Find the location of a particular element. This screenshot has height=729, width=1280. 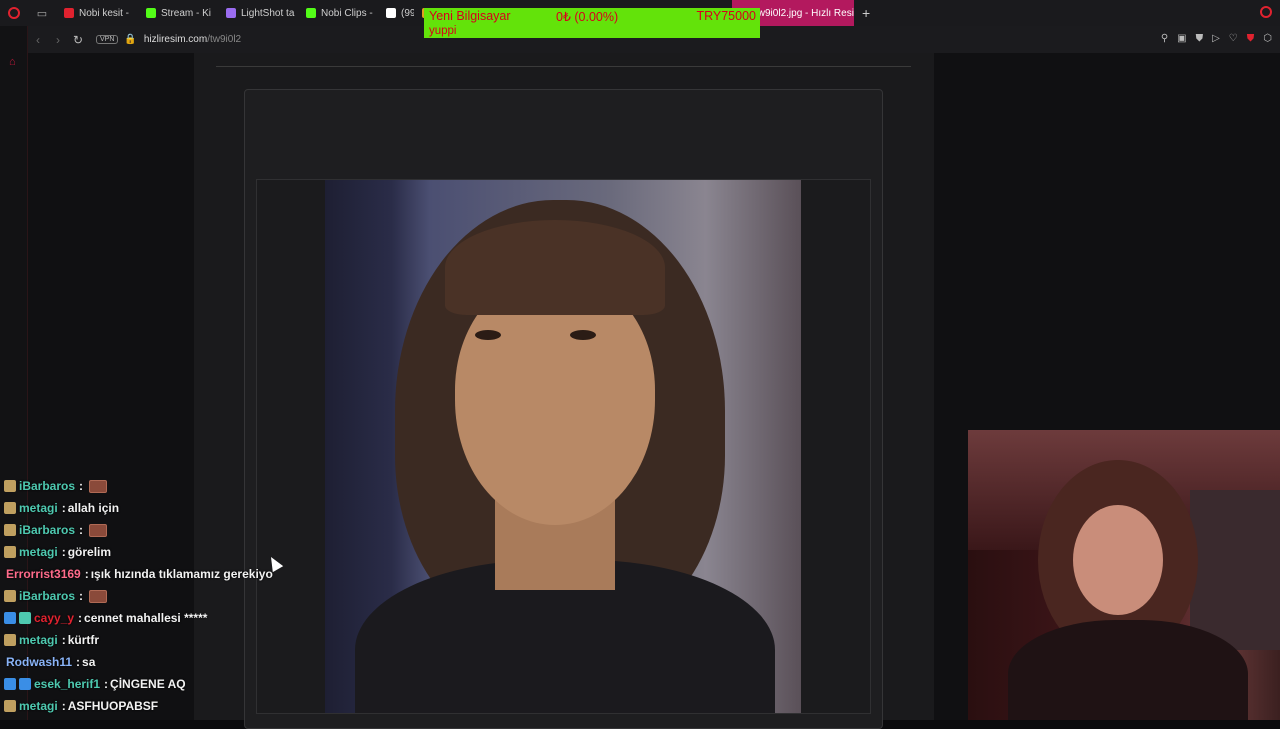

shield-icon: ⛊ is located at coordinates (1200, 38).